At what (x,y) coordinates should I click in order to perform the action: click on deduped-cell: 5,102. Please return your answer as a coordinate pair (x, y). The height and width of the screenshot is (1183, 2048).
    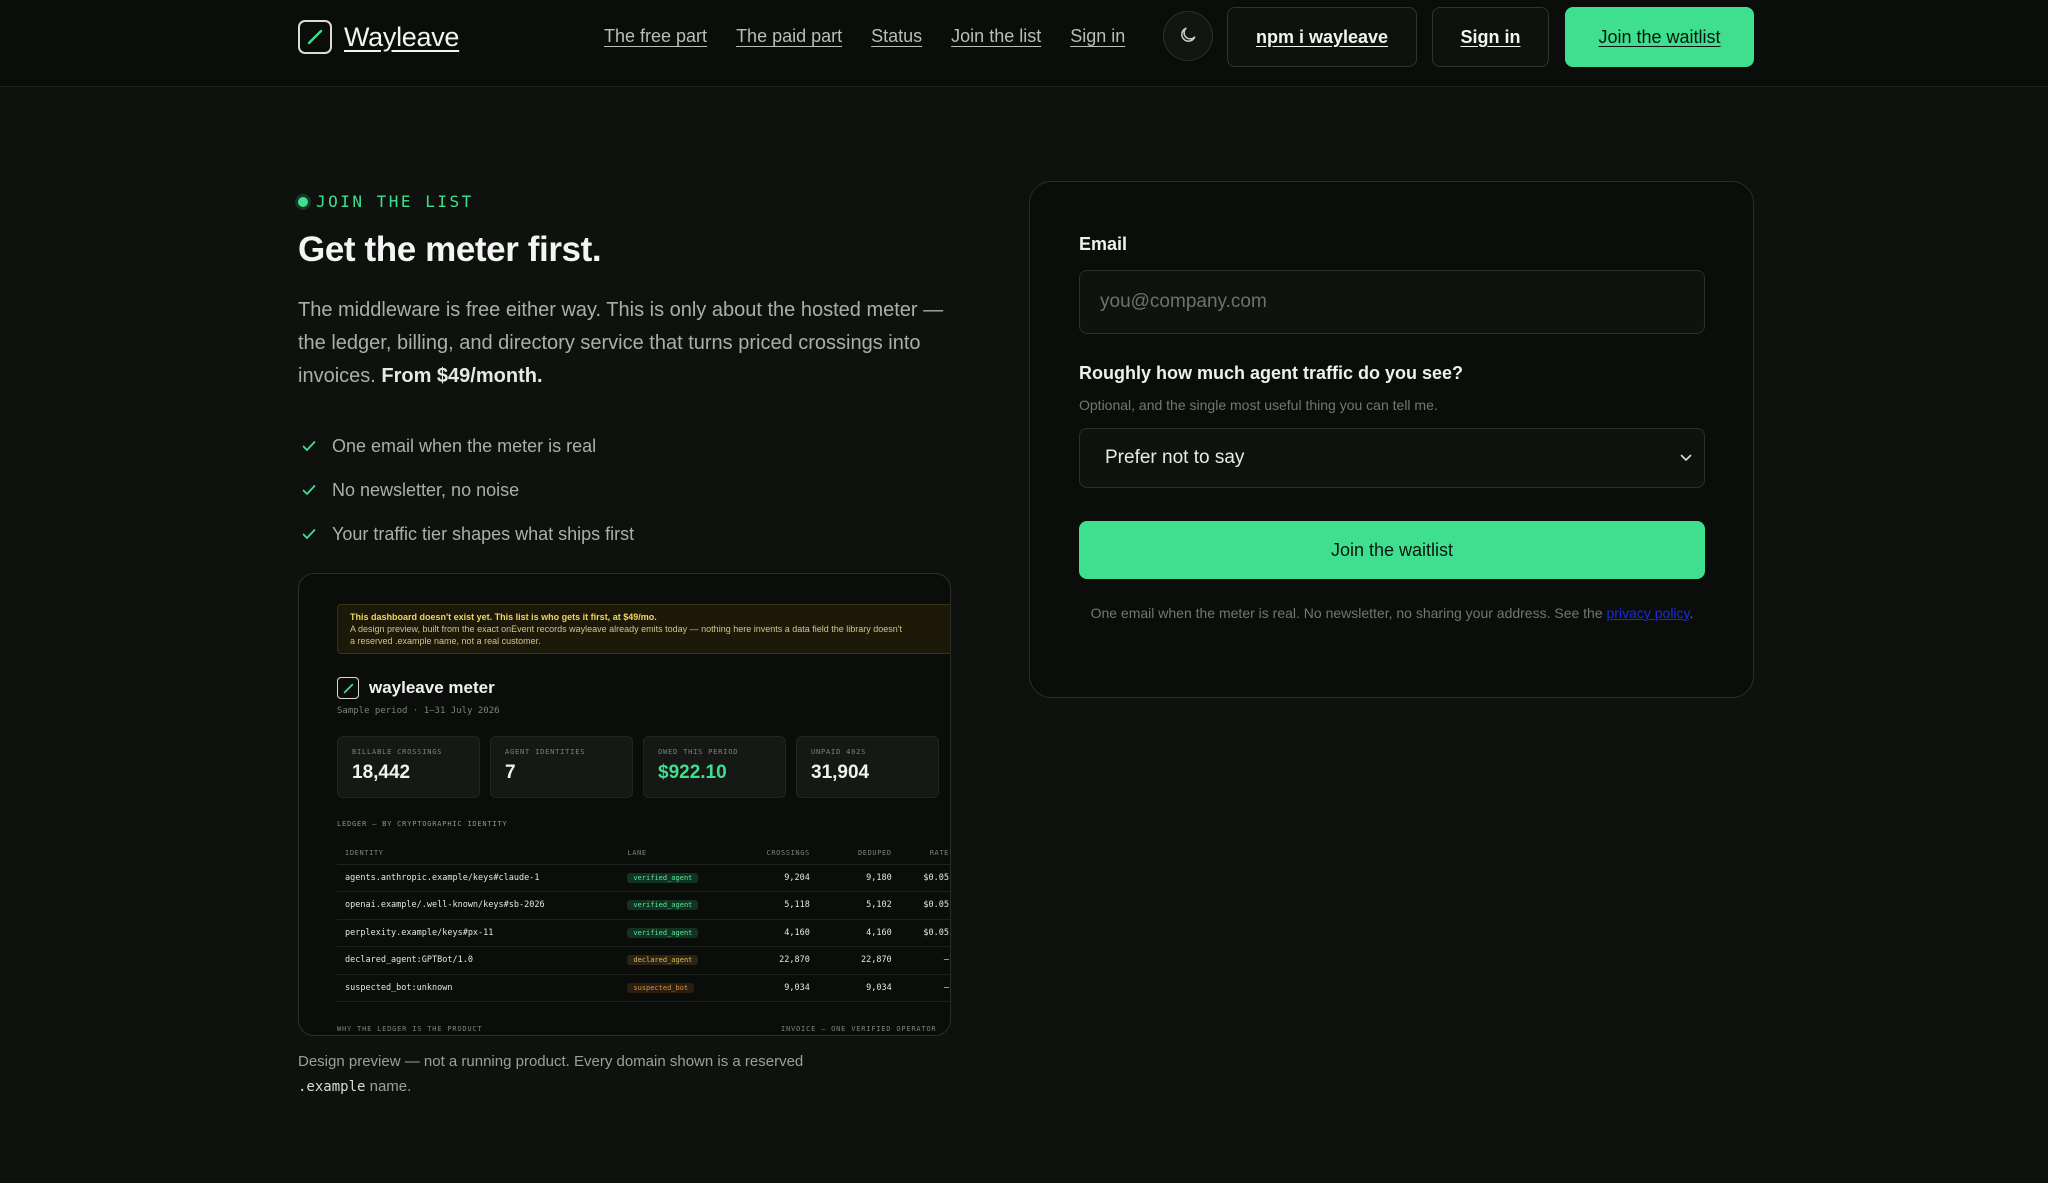
    Looking at the image, I should click on (858, 905).